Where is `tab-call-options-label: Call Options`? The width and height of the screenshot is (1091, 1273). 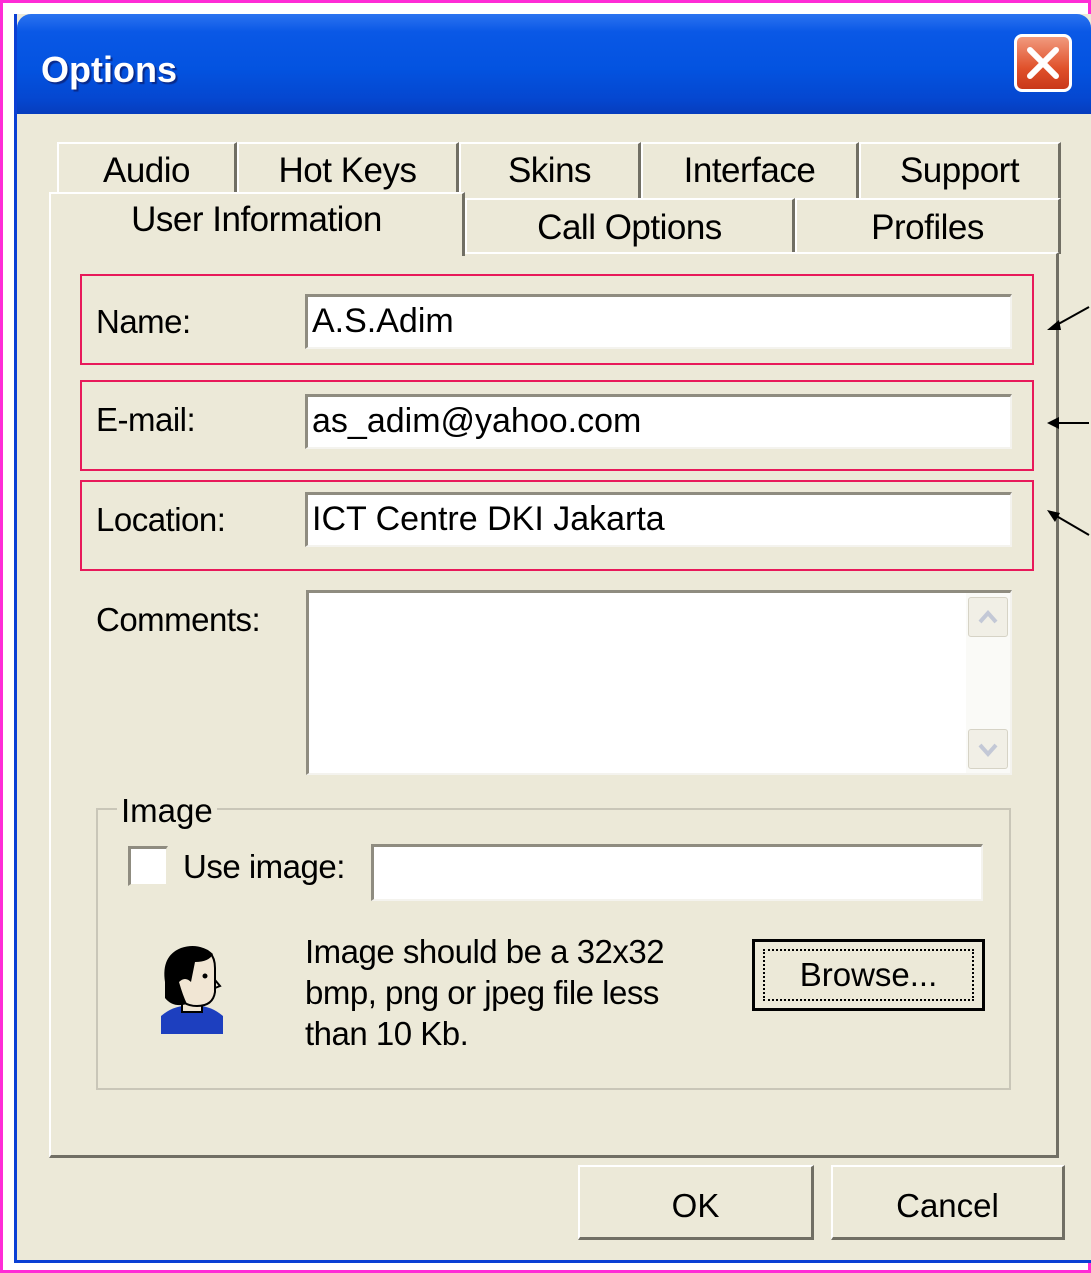
tab-call-options-label: Call Options is located at coordinates (629, 227).